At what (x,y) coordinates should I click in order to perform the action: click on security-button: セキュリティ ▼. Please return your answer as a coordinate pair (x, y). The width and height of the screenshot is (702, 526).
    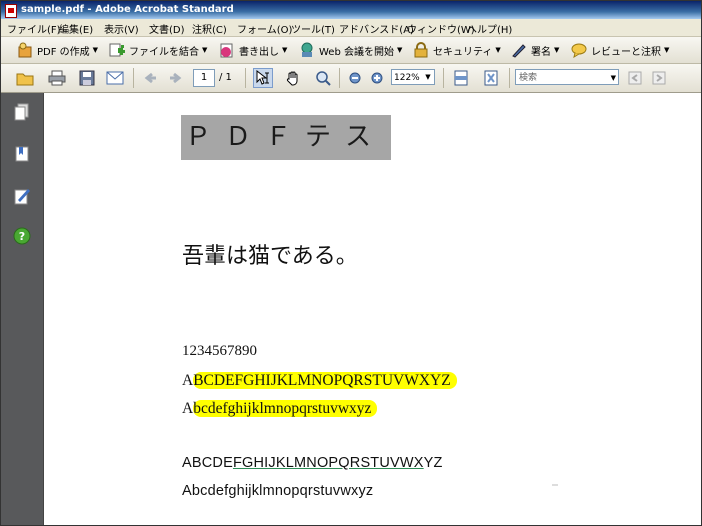
    Looking at the image, I should click on (457, 50).